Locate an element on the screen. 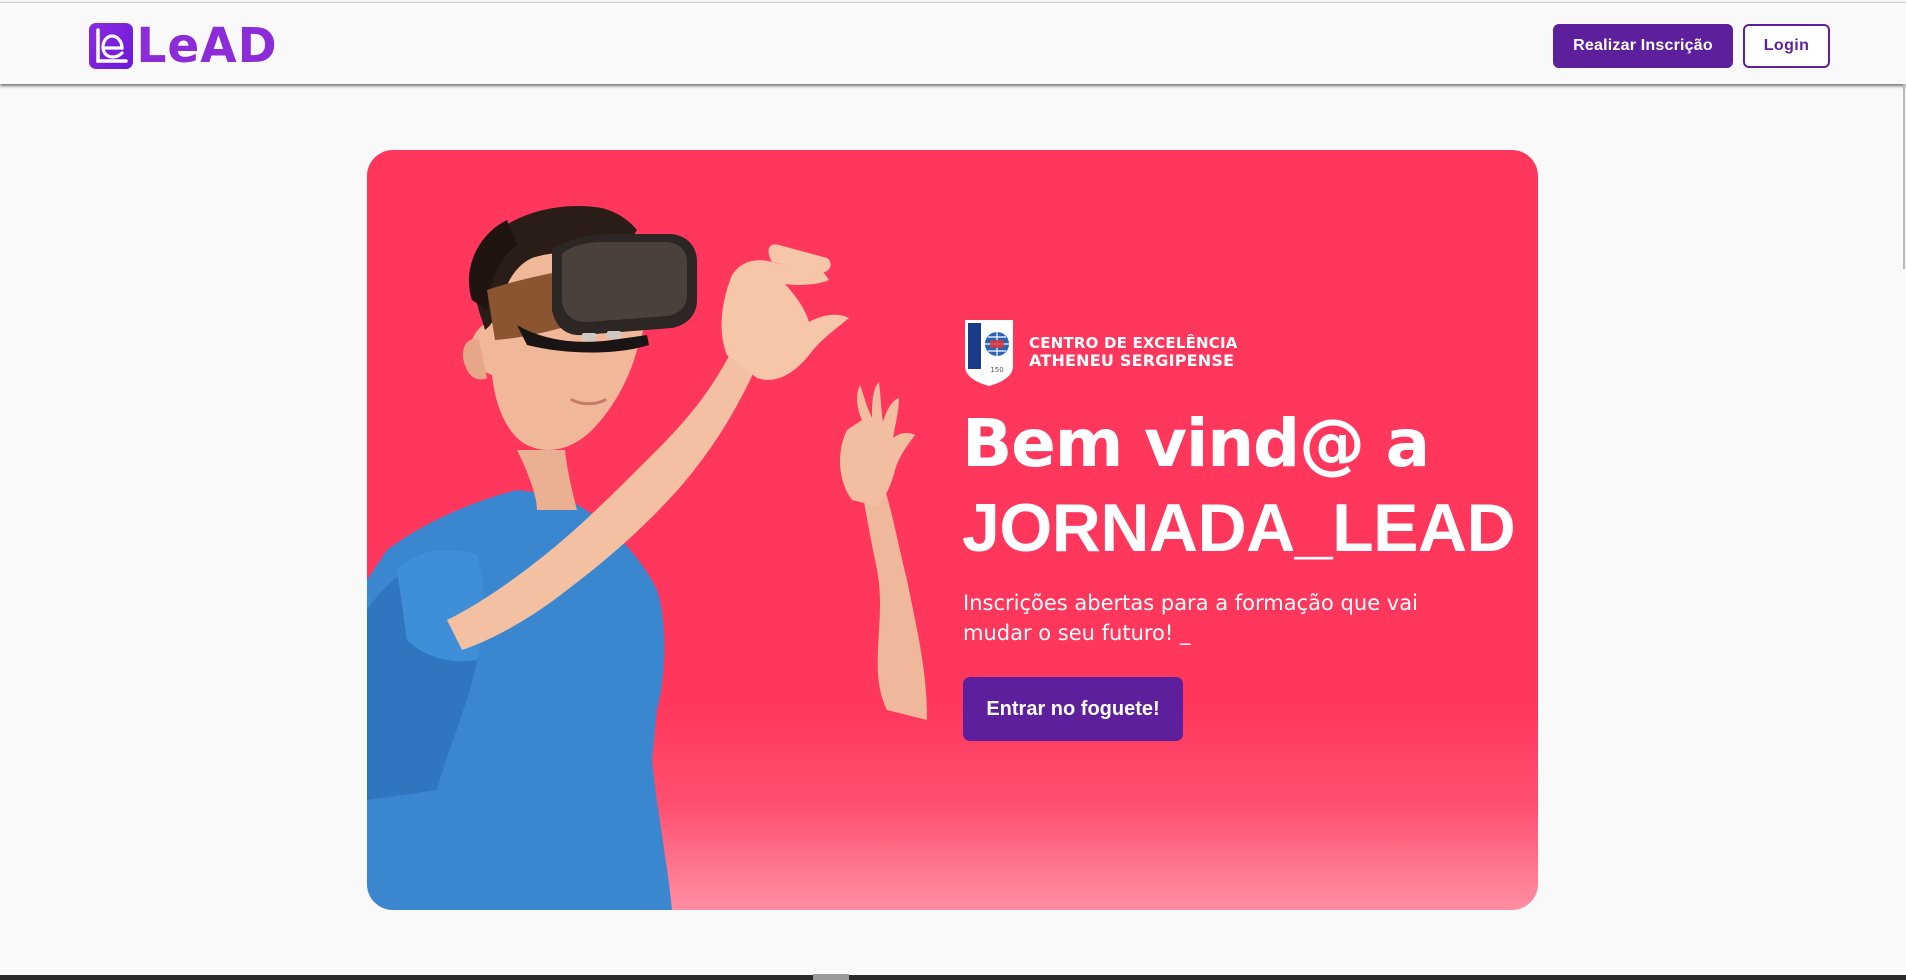 The width and height of the screenshot is (1906, 980). register-button: Realizar Inscrição is located at coordinates (1643, 46).